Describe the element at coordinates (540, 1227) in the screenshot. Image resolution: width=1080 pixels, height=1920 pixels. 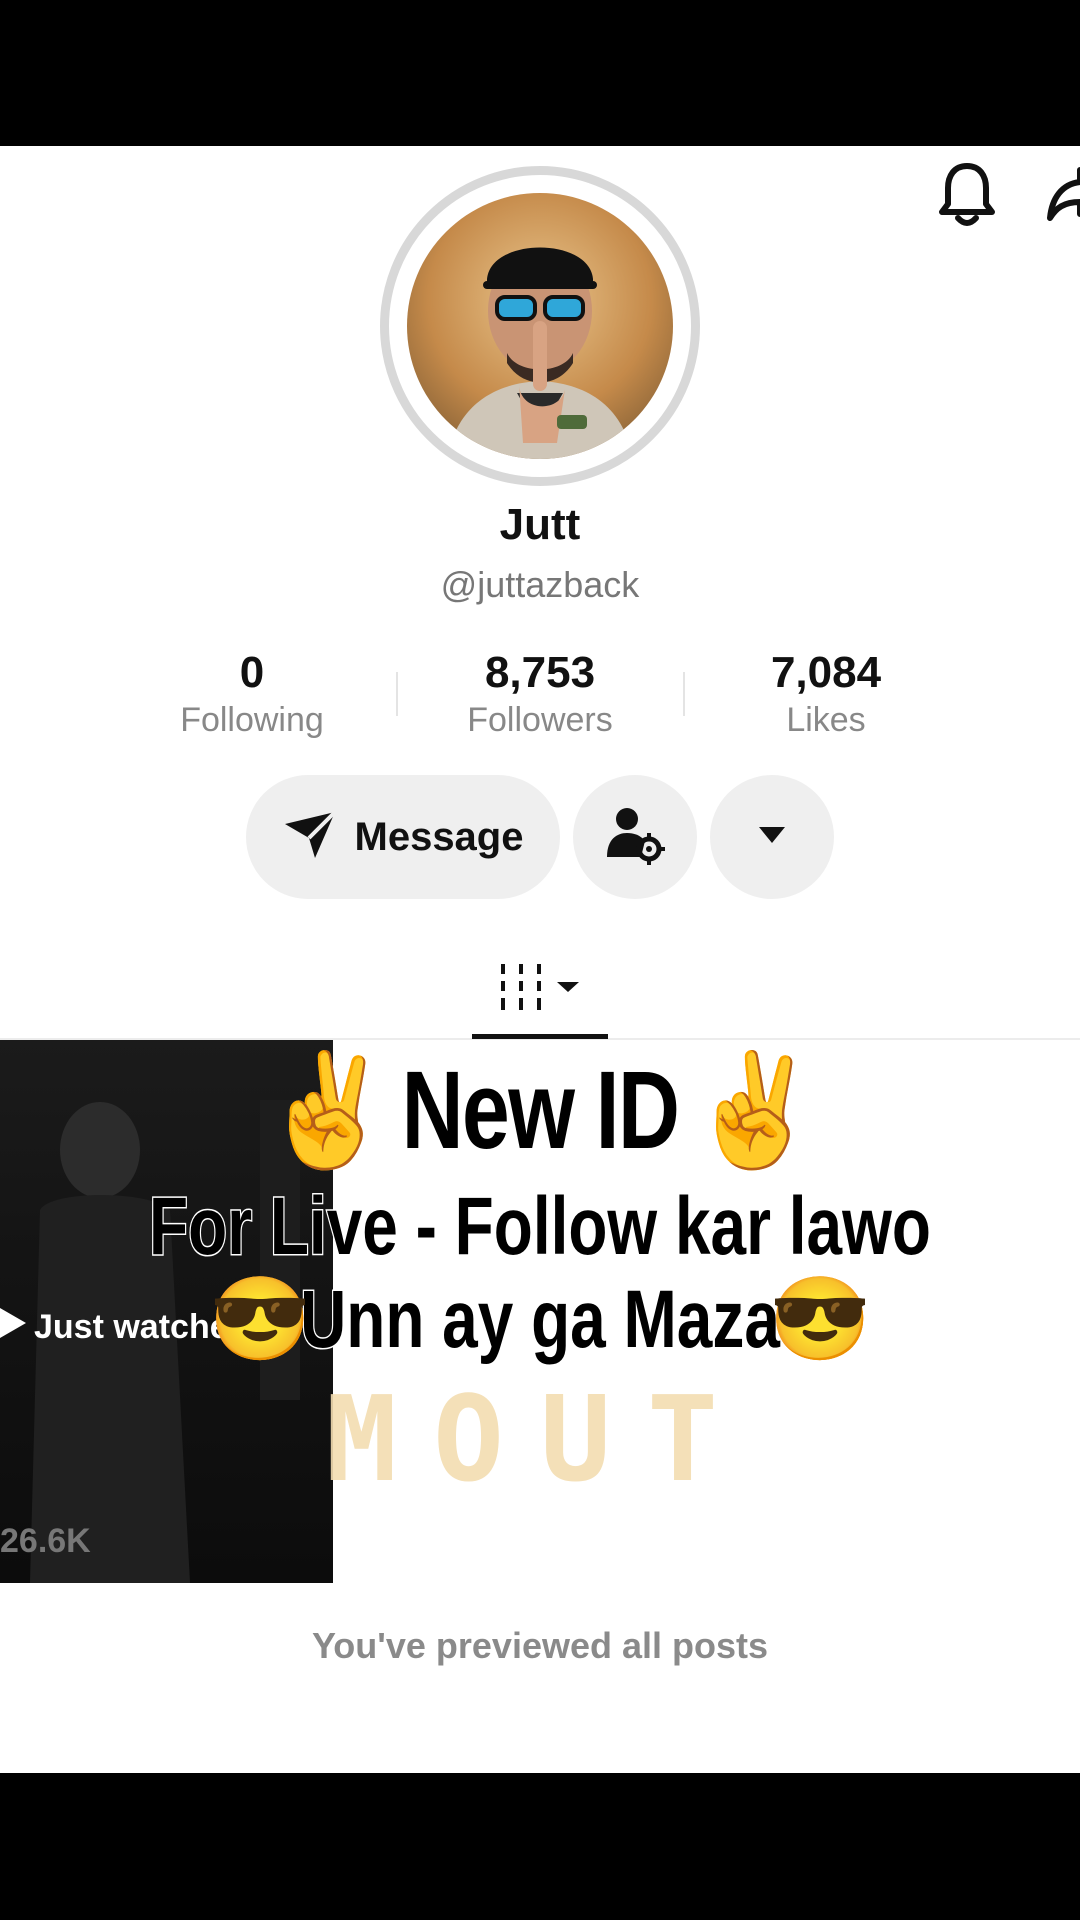
I see `overlay-line-2: For Live - Follow kar lawo` at that location.